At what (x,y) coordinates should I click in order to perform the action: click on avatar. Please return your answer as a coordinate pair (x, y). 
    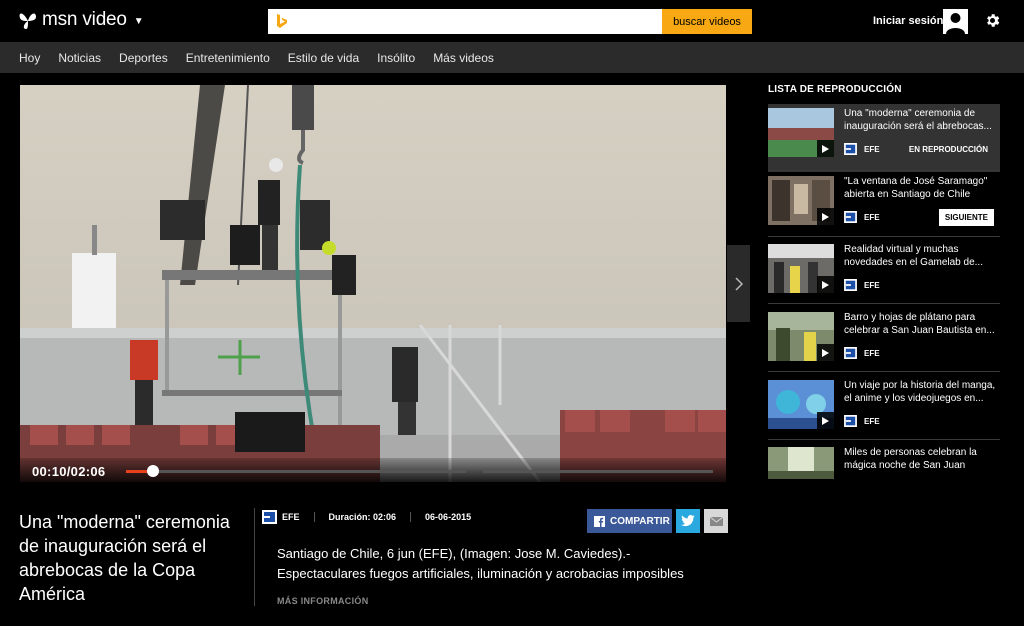
    Looking at the image, I should click on (955, 21).